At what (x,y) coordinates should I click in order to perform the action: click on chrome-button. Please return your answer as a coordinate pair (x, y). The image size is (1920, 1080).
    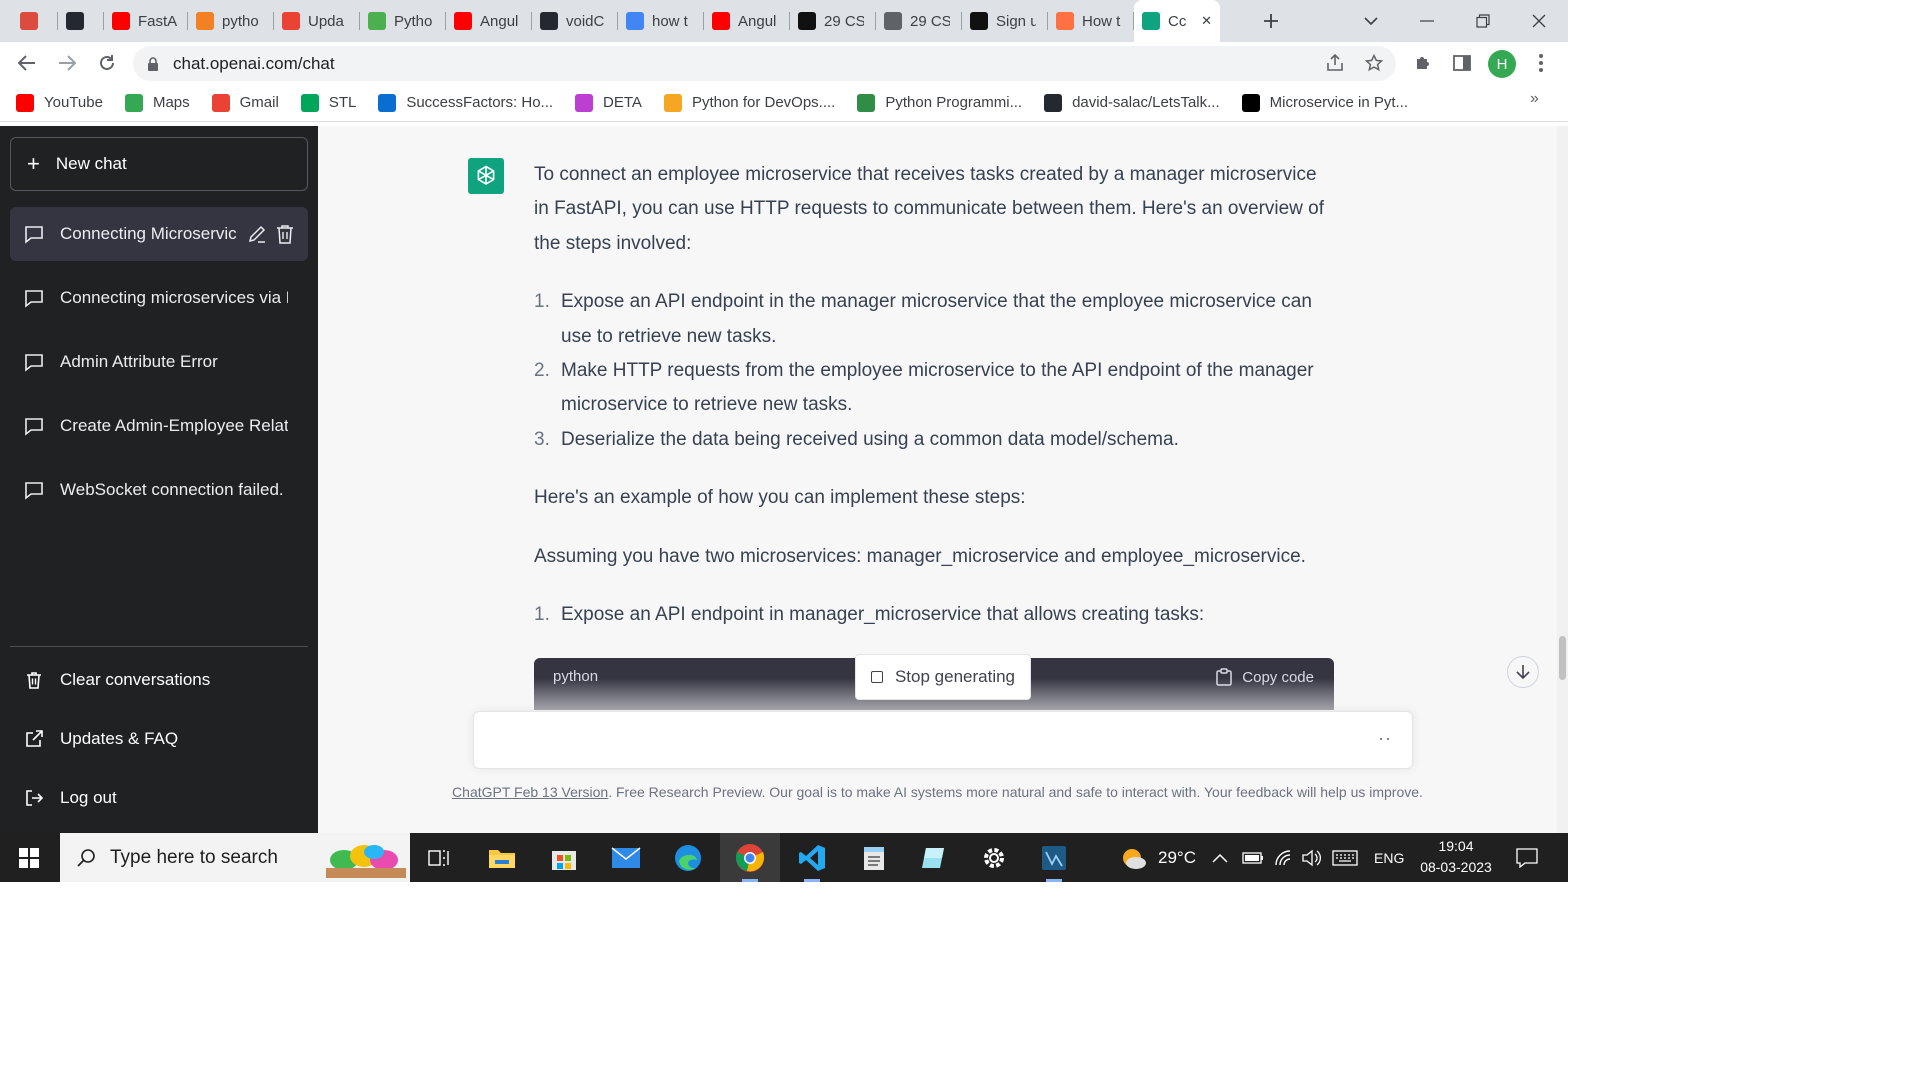
    Looking at the image, I should click on (750, 857).